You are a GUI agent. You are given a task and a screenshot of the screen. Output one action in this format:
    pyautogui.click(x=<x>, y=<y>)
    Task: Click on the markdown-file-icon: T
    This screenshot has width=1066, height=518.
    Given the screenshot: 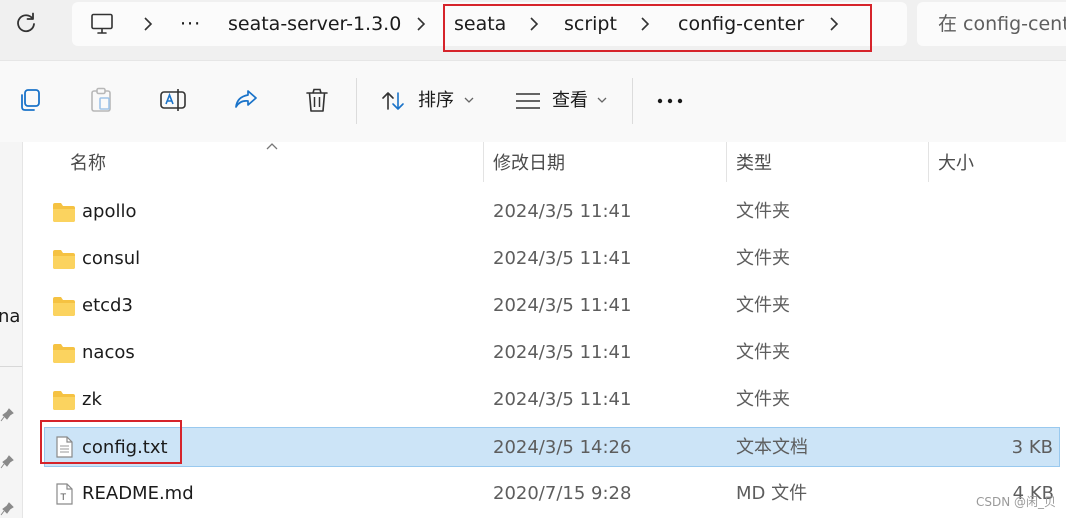 What is the action you would take?
    pyautogui.click(x=64, y=494)
    